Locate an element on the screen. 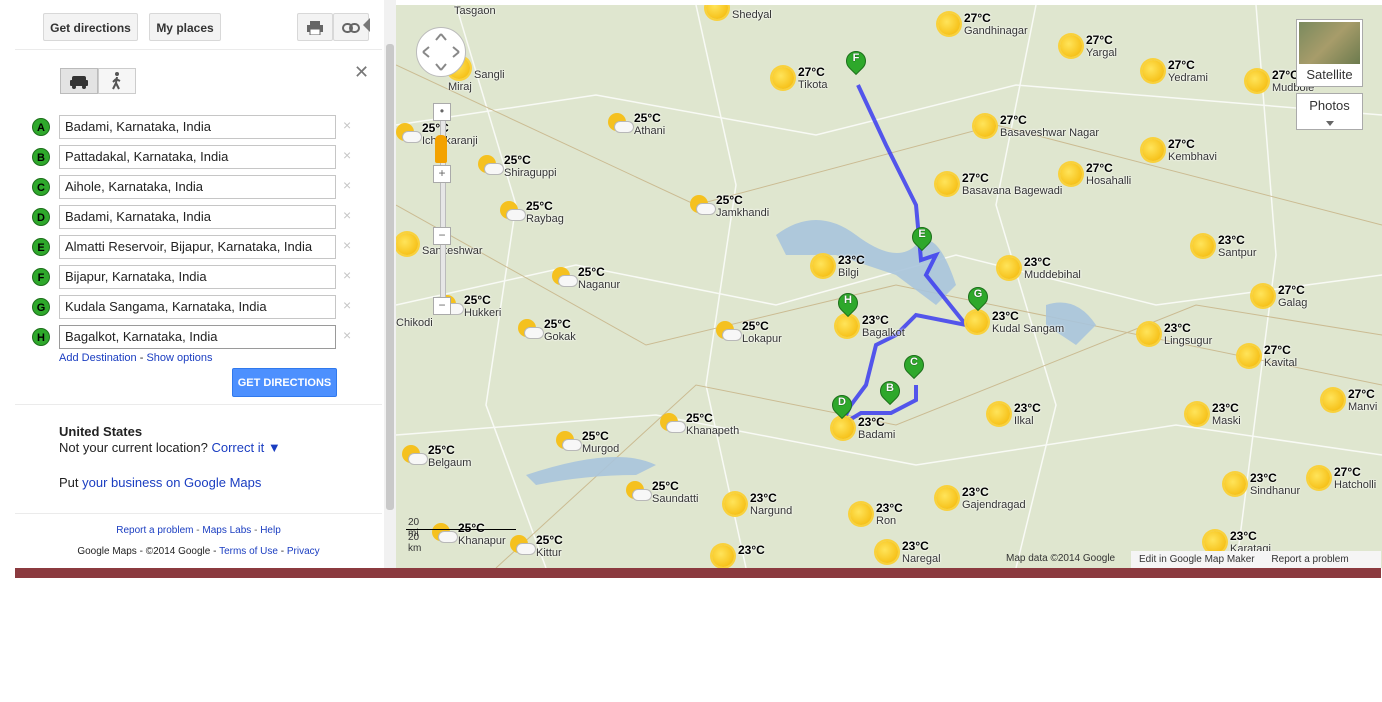 Image resolution: width=1382 pixels, height=702 pixels. add-destination-link: Add Destination is located at coordinates (98, 358).